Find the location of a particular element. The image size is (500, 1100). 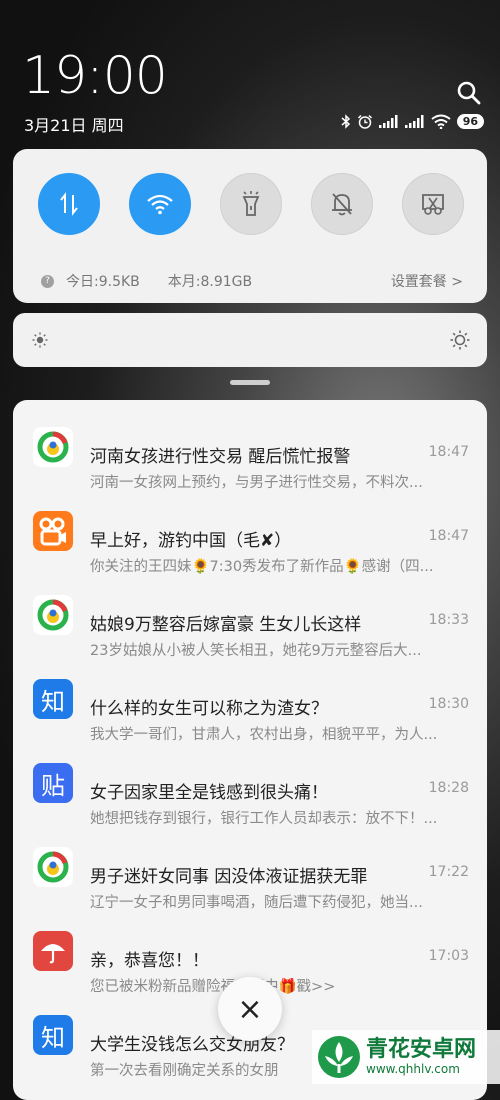

watermark-logo-icon is located at coordinates (339, 1057).